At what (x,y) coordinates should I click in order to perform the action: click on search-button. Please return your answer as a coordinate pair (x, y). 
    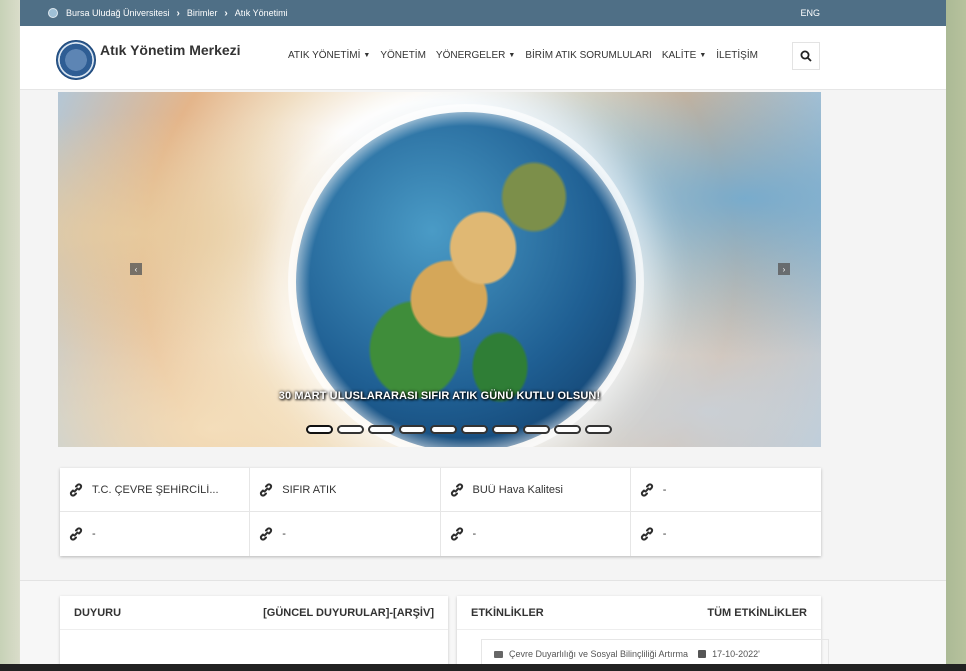
    Looking at the image, I should click on (806, 56).